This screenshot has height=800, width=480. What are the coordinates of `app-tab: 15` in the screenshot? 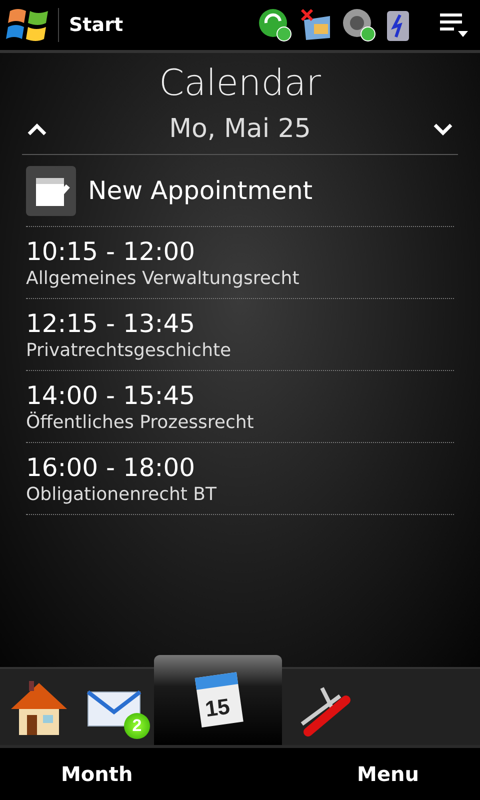 It's located at (218, 700).